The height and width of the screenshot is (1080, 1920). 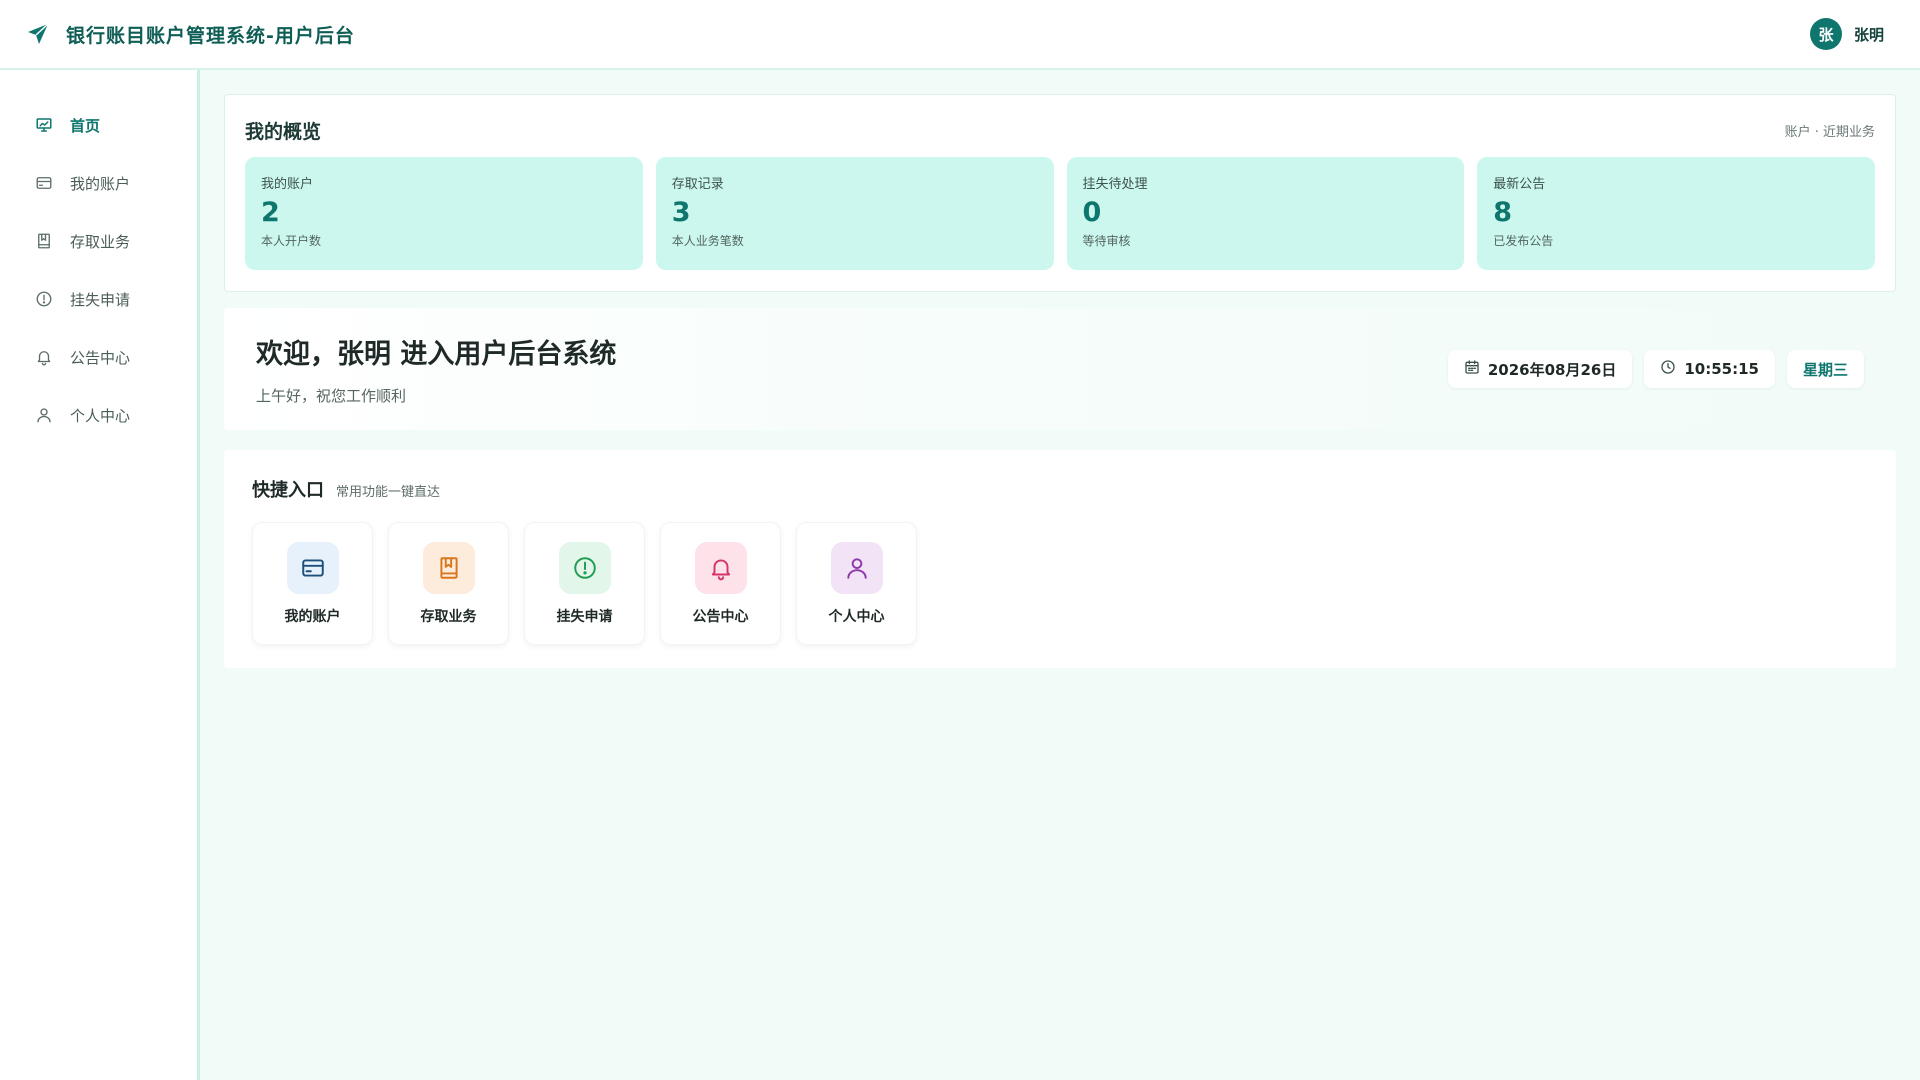 What do you see at coordinates (1503, 212) in the screenshot?
I see `stat-value: 8` at bounding box center [1503, 212].